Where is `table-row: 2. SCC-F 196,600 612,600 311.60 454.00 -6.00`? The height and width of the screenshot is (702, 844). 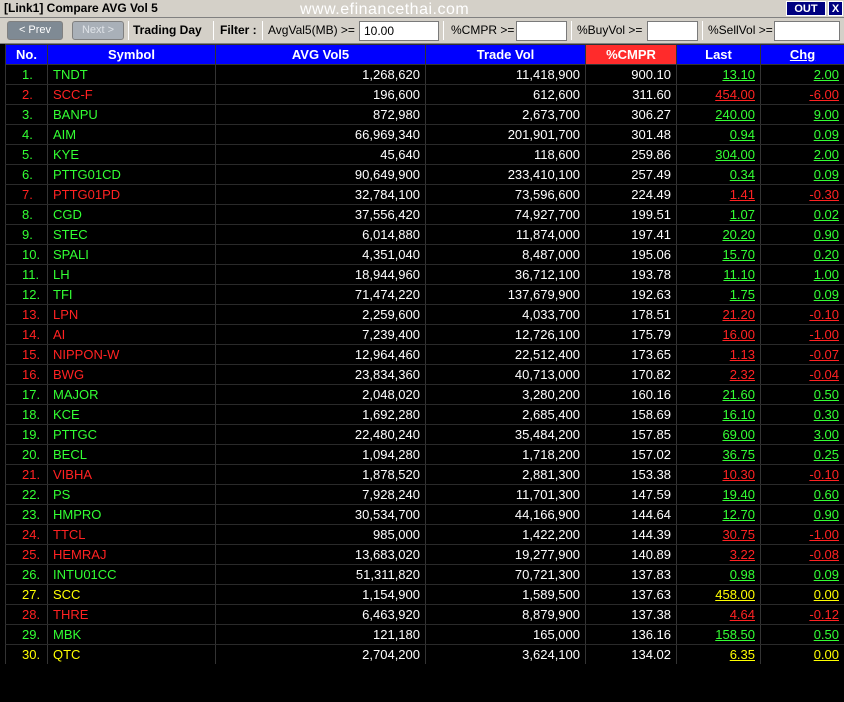 table-row: 2. SCC-F 196,600 612,600 311.60 454.00 -6.00 is located at coordinates (424, 94).